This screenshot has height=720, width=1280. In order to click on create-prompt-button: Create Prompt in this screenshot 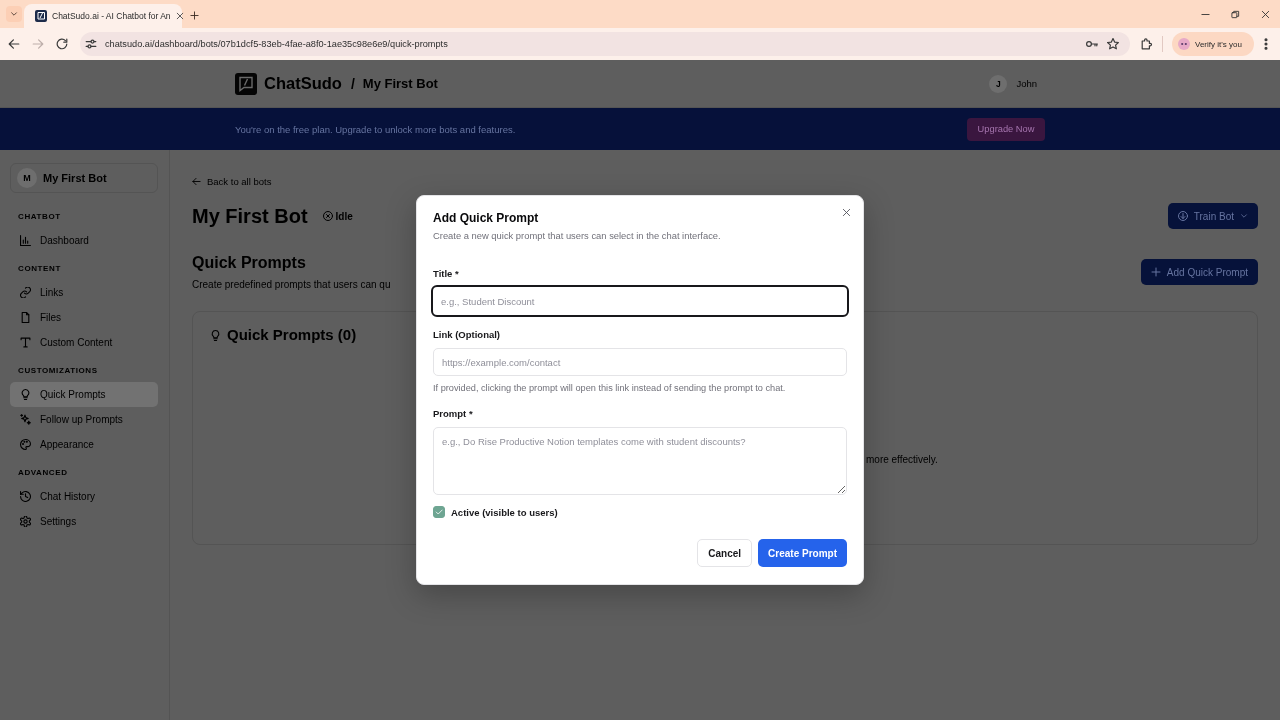, I will do `click(802, 553)`.